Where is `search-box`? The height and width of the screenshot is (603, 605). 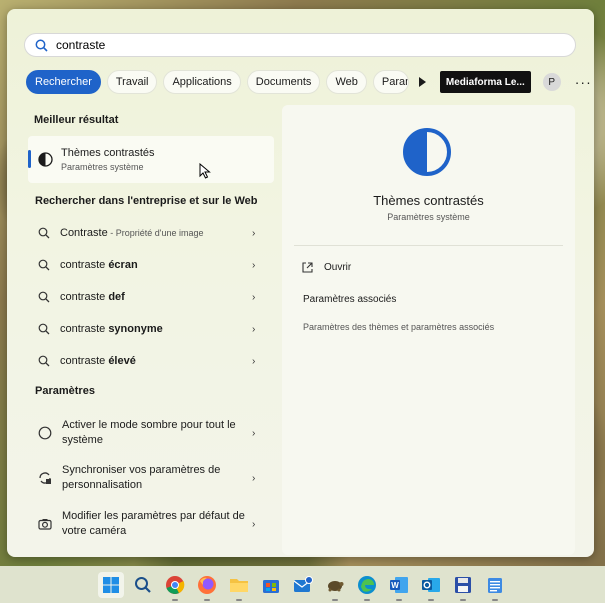 search-box is located at coordinates (300, 45).